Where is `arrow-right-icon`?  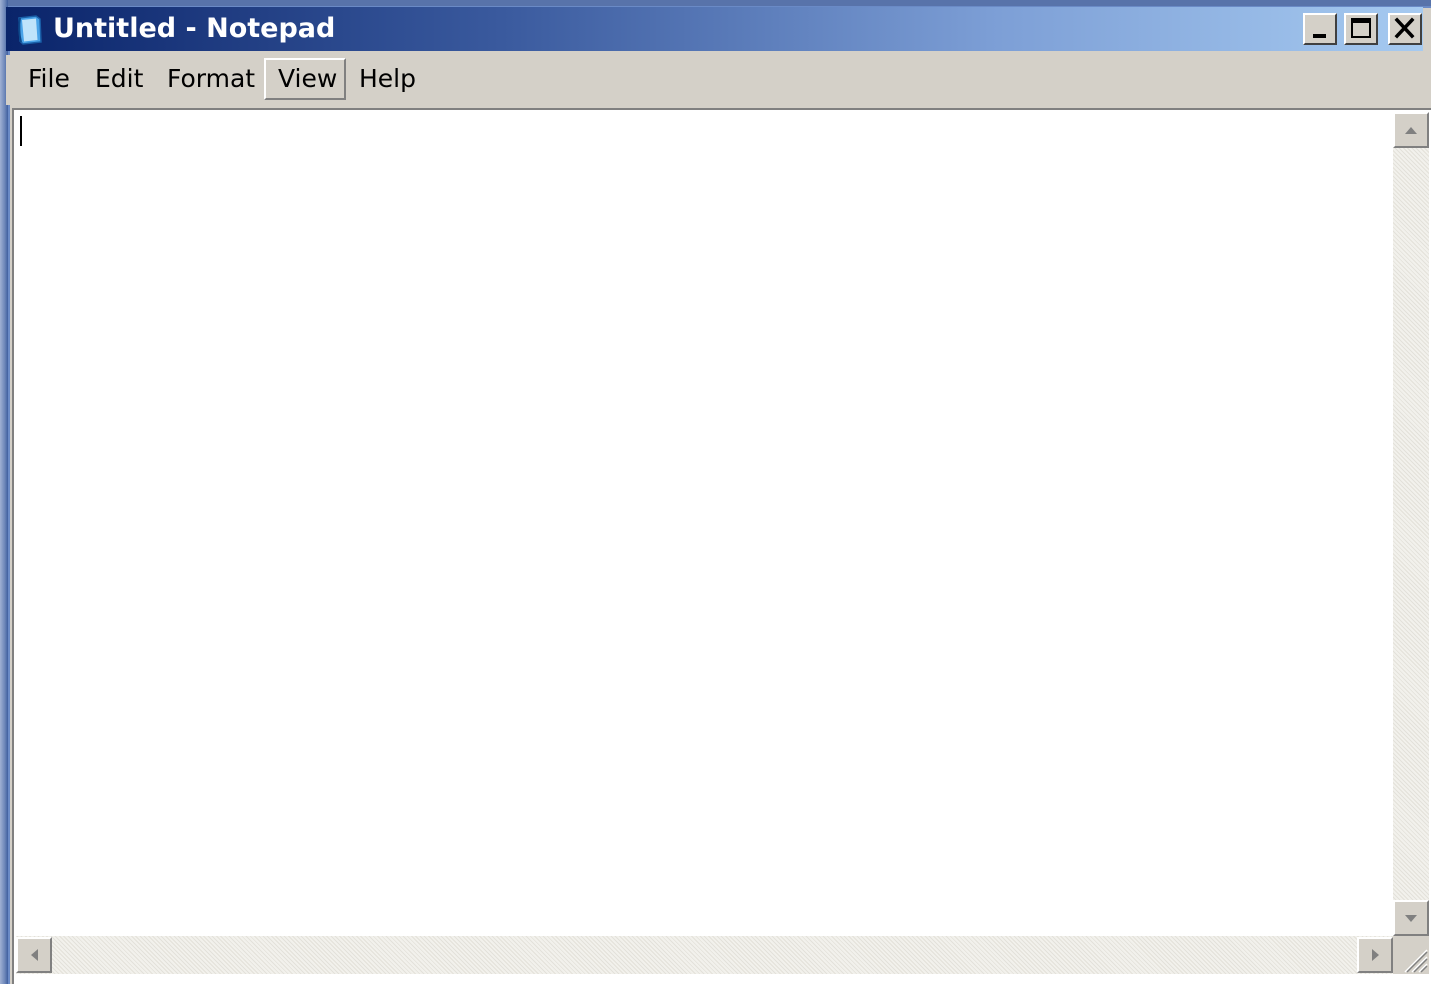 arrow-right-icon is located at coordinates (1375, 955).